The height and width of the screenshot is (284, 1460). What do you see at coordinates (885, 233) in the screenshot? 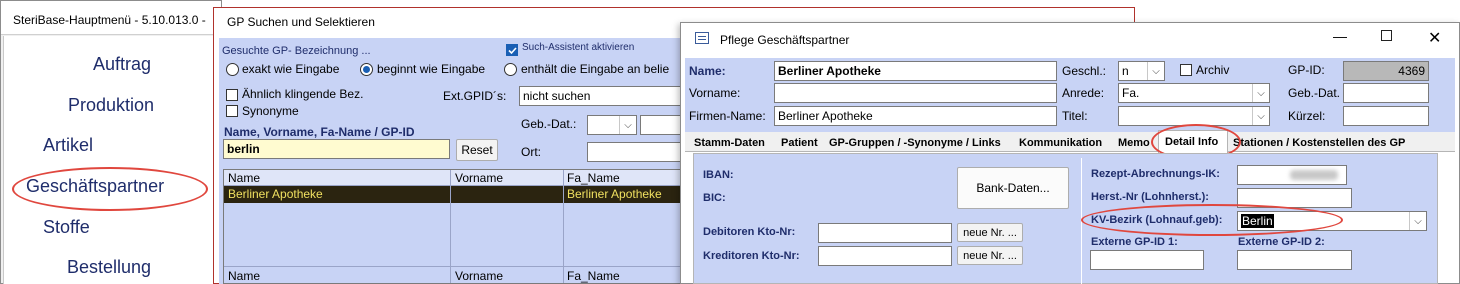
I see `debitoren-input` at bounding box center [885, 233].